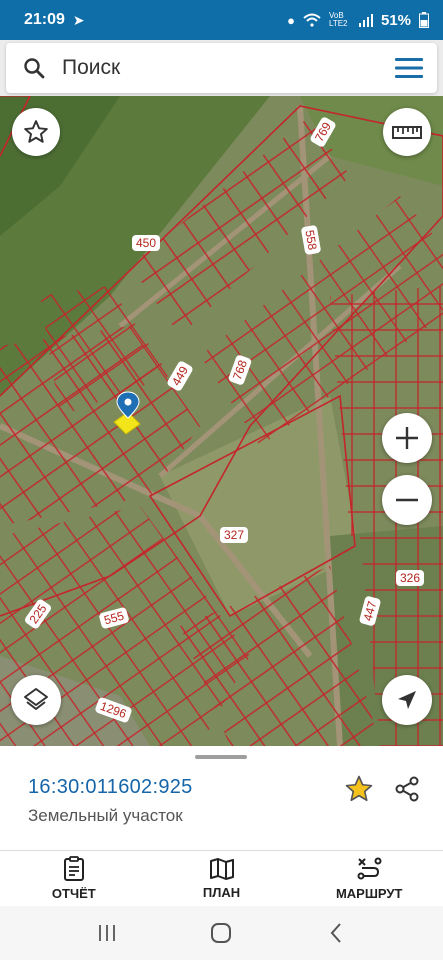  I want to click on share-button, so click(407, 789).